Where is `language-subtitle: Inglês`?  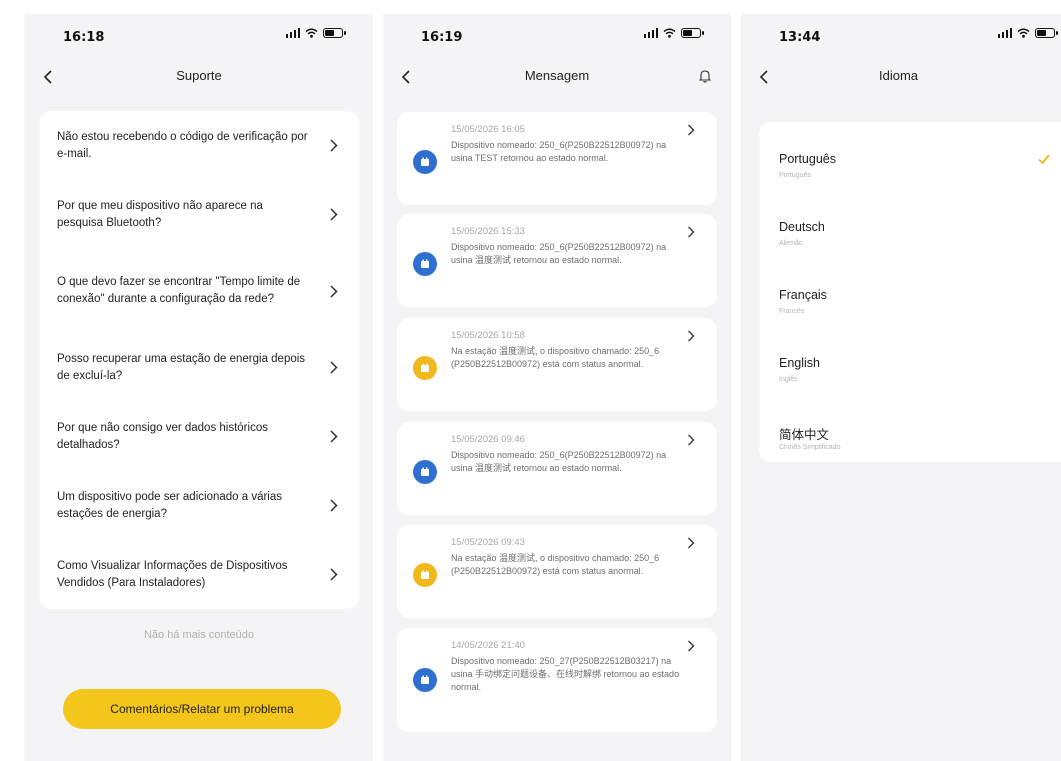
language-subtitle: Inglês is located at coordinates (788, 379).